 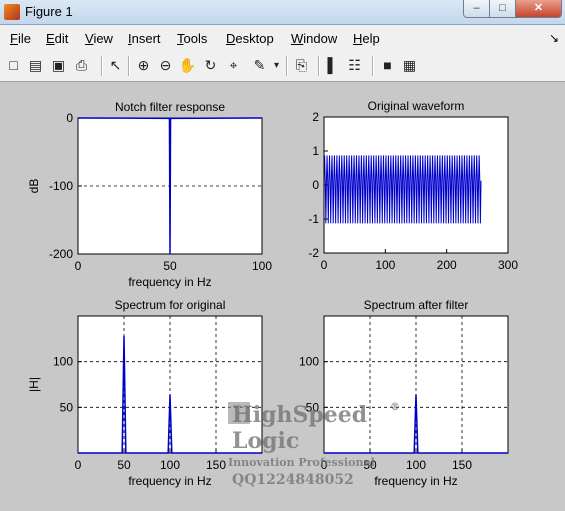 I want to click on menu-tools: Tools, so click(x=192, y=38).